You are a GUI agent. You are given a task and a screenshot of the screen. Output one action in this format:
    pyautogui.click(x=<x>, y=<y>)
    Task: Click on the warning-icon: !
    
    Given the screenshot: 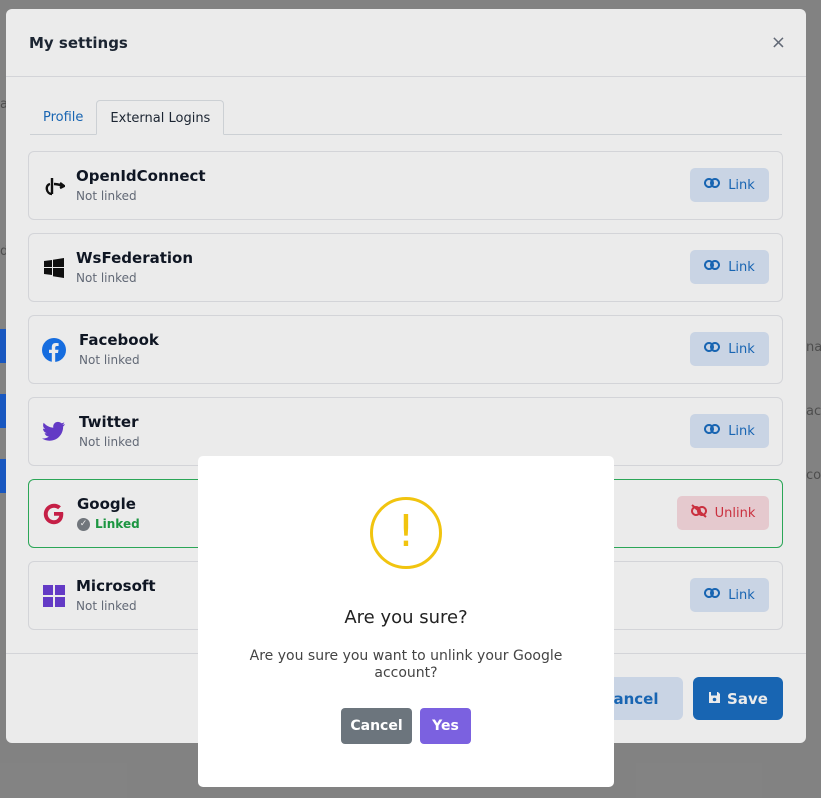 What is the action you would take?
    pyautogui.click(x=406, y=533)
    